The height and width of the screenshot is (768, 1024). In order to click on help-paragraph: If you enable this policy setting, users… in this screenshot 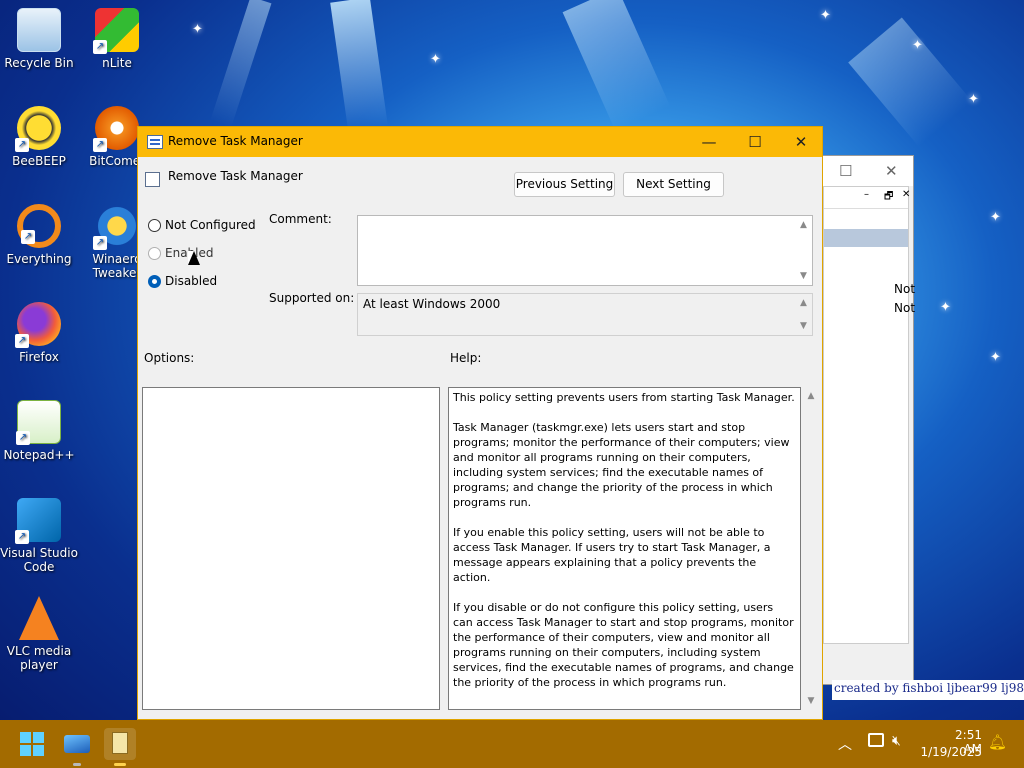, I will do `click(612, 555)`.